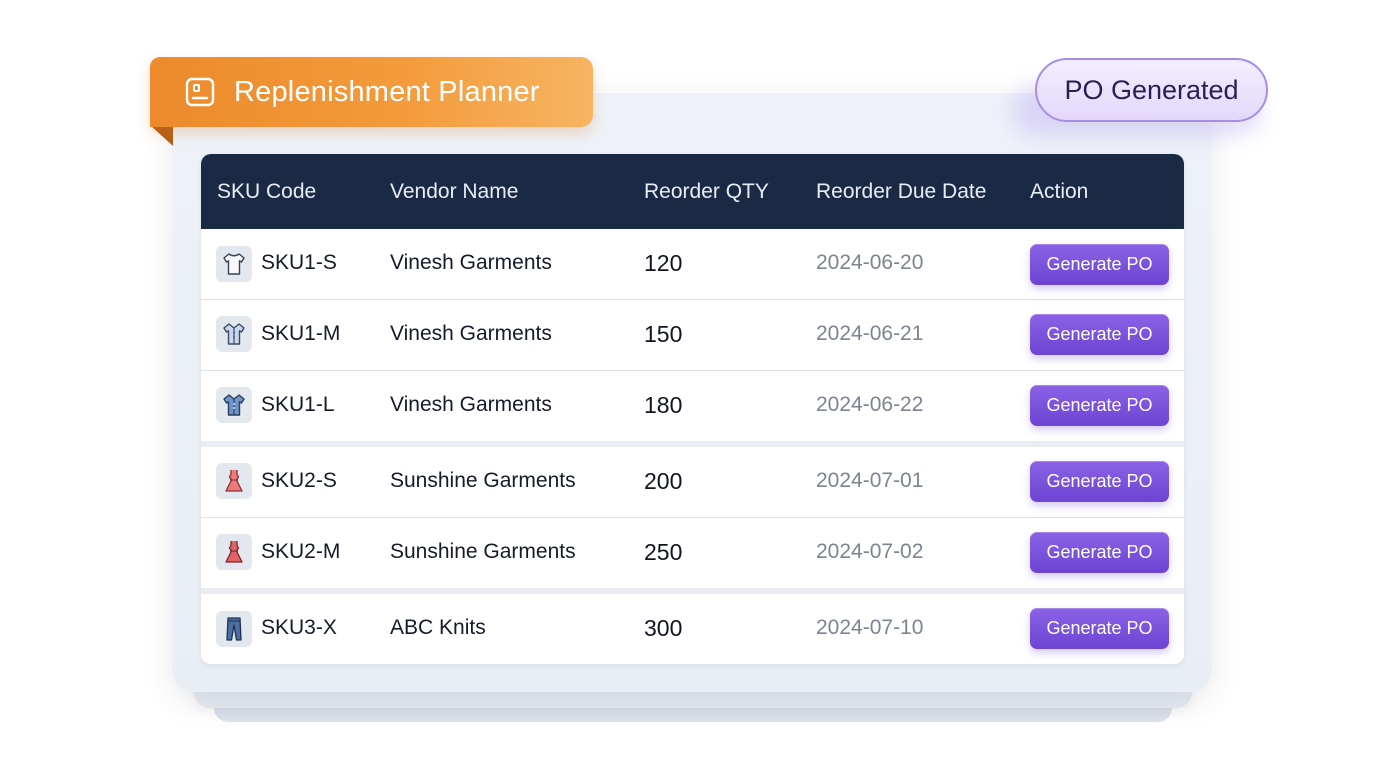 Image resolution: width=1376 pixels, height=768 pixels. What do you see at coordinates (901, 191) in the screenshot?
I see `column-header-reorder-due-date: Reorder Due Date` at bounding box center [901, 191].